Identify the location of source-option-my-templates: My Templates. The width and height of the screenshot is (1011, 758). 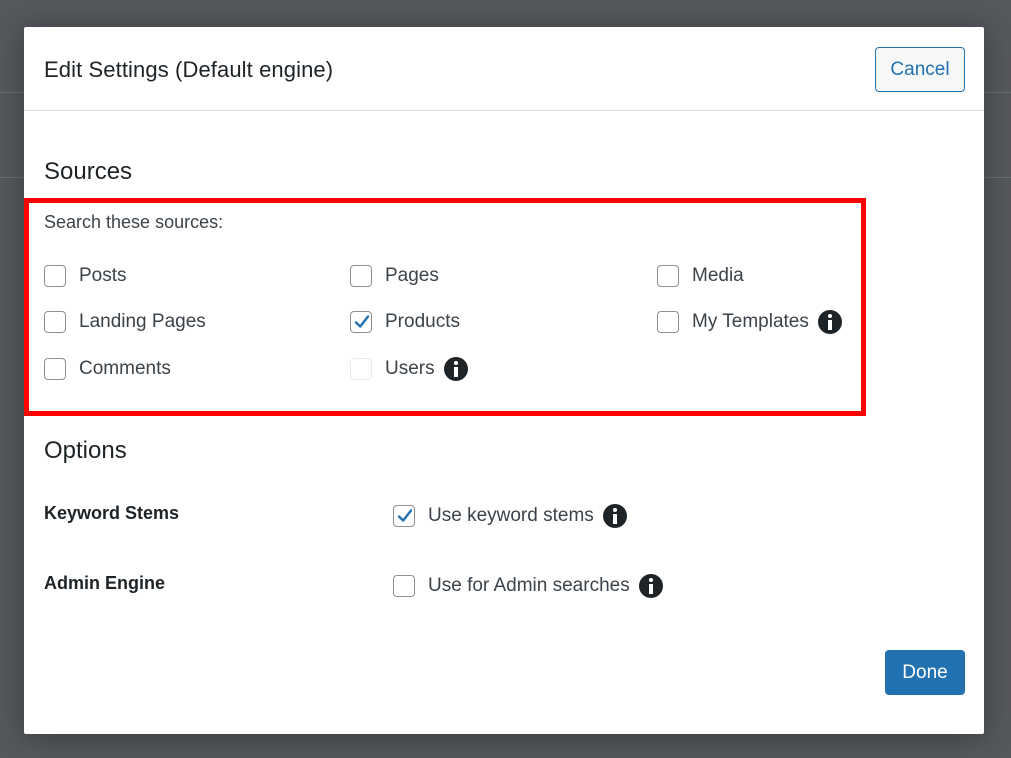
(749, 322).